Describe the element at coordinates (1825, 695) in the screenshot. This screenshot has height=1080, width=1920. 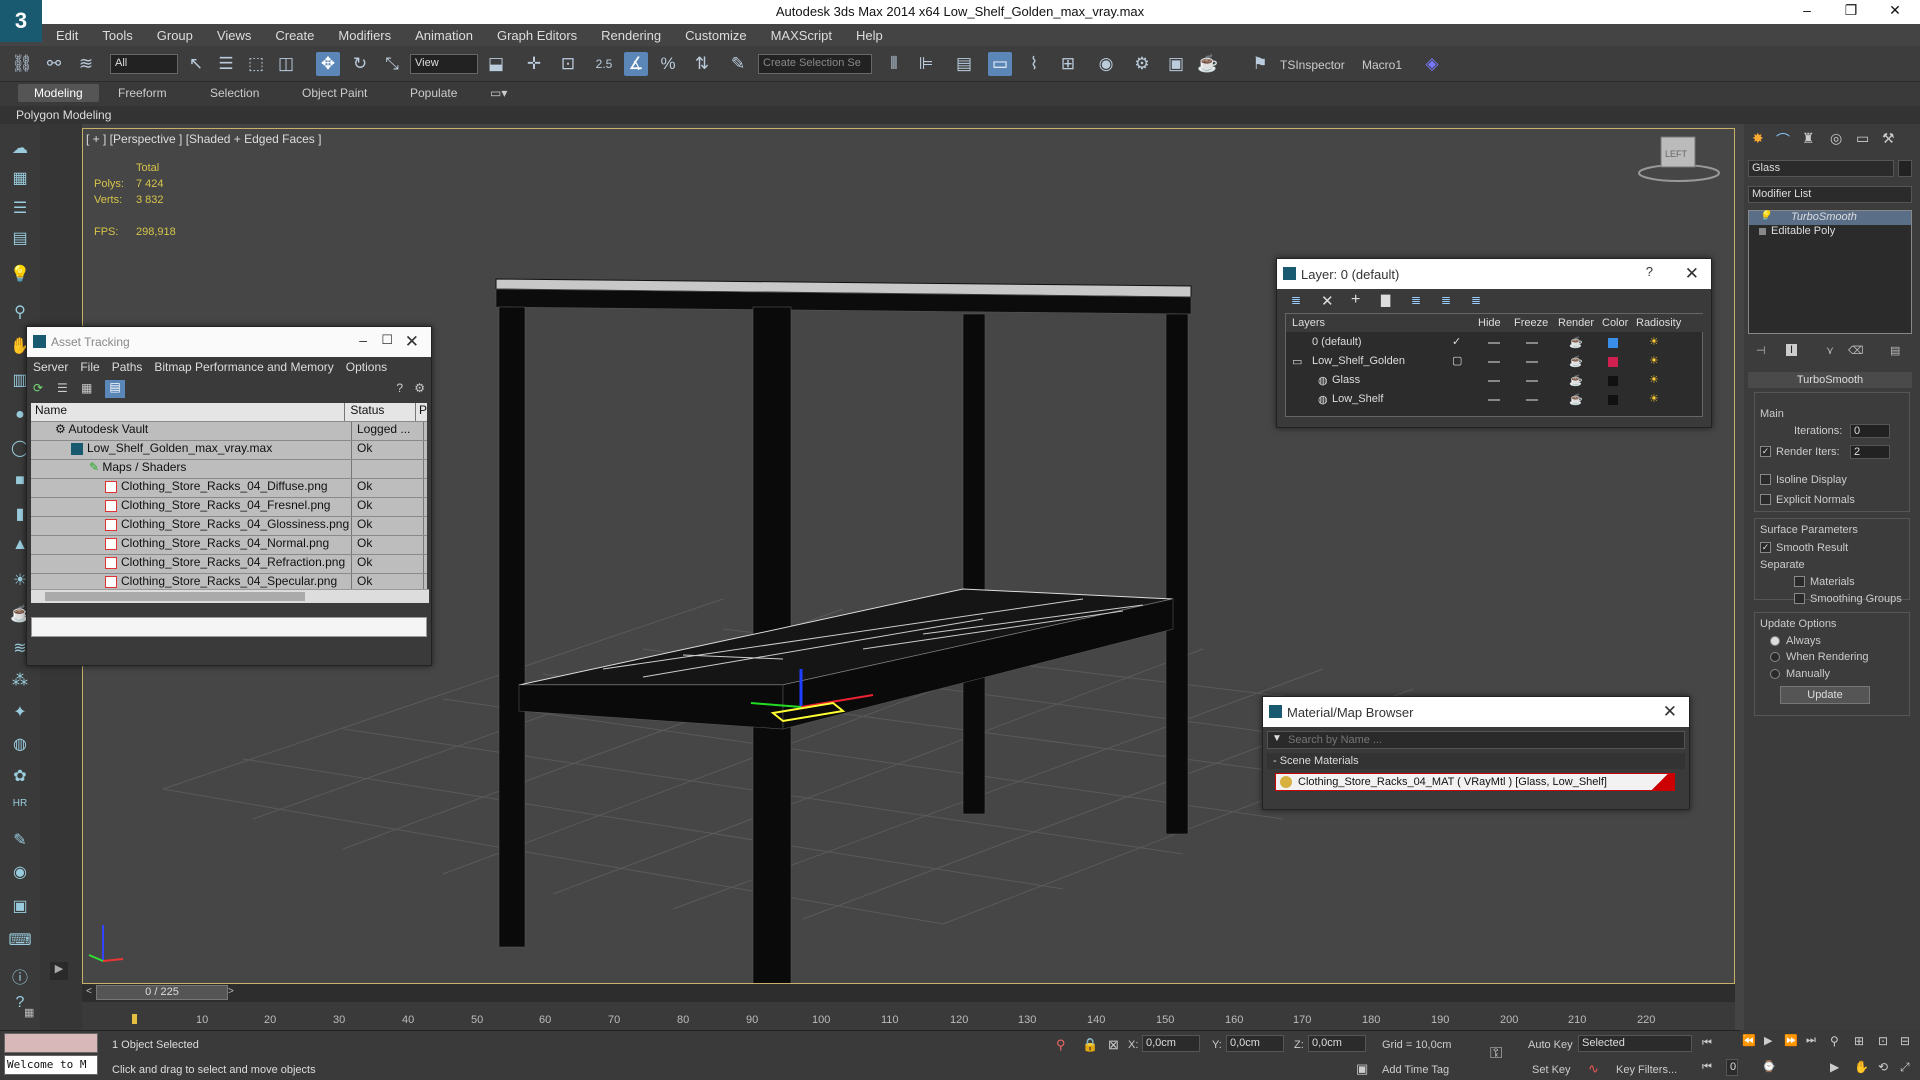
I see `update-button: Update` at that location.